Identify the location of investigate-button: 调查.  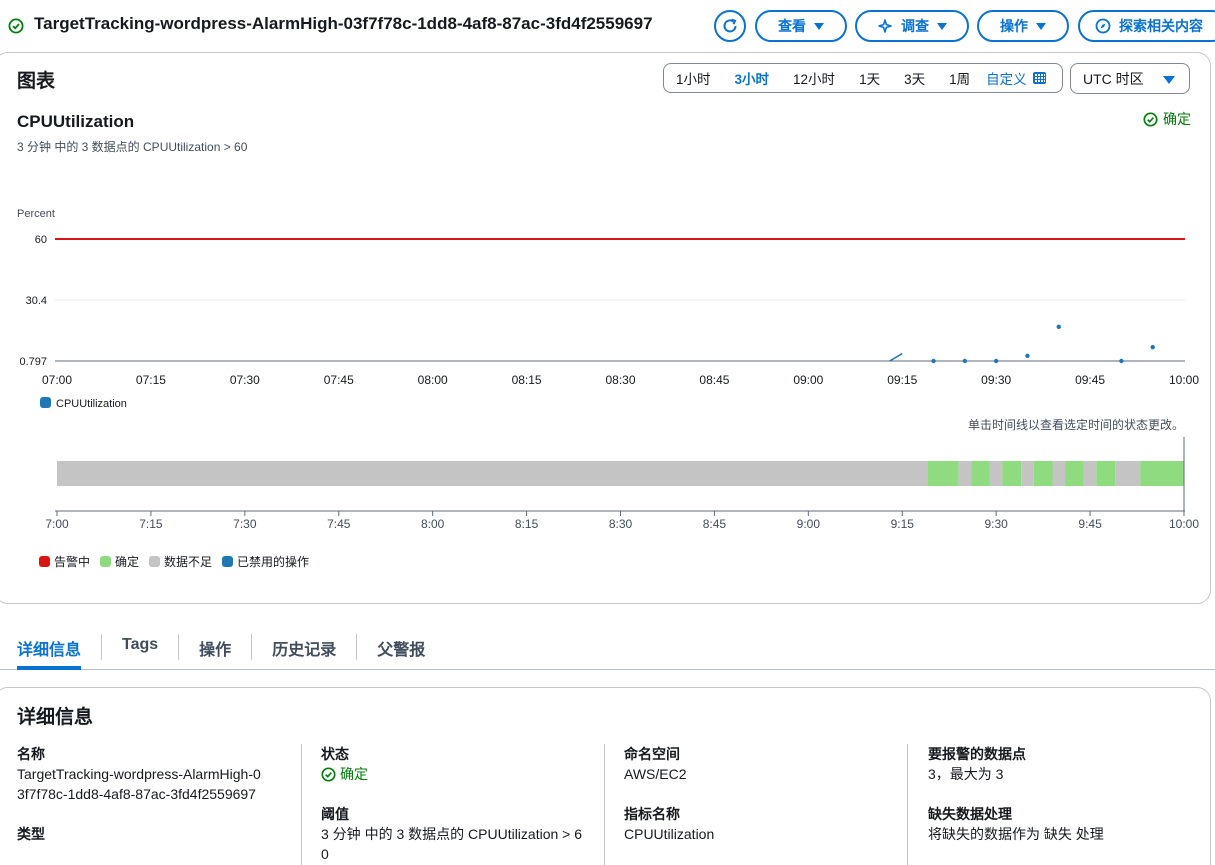
(912, 26).